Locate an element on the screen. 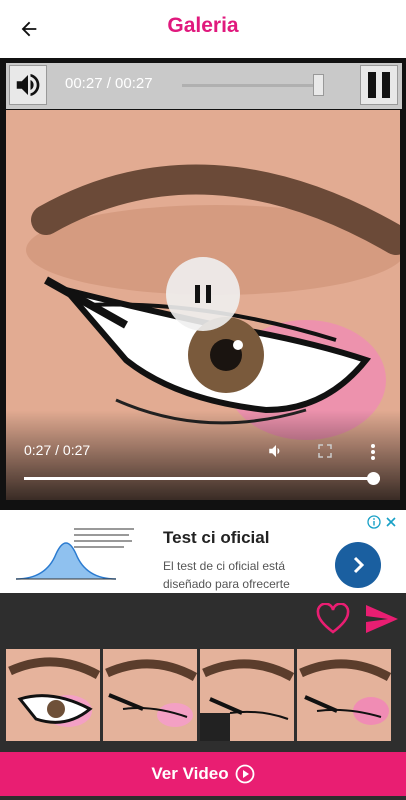  volume-icon is located at coordinates (276, 451).